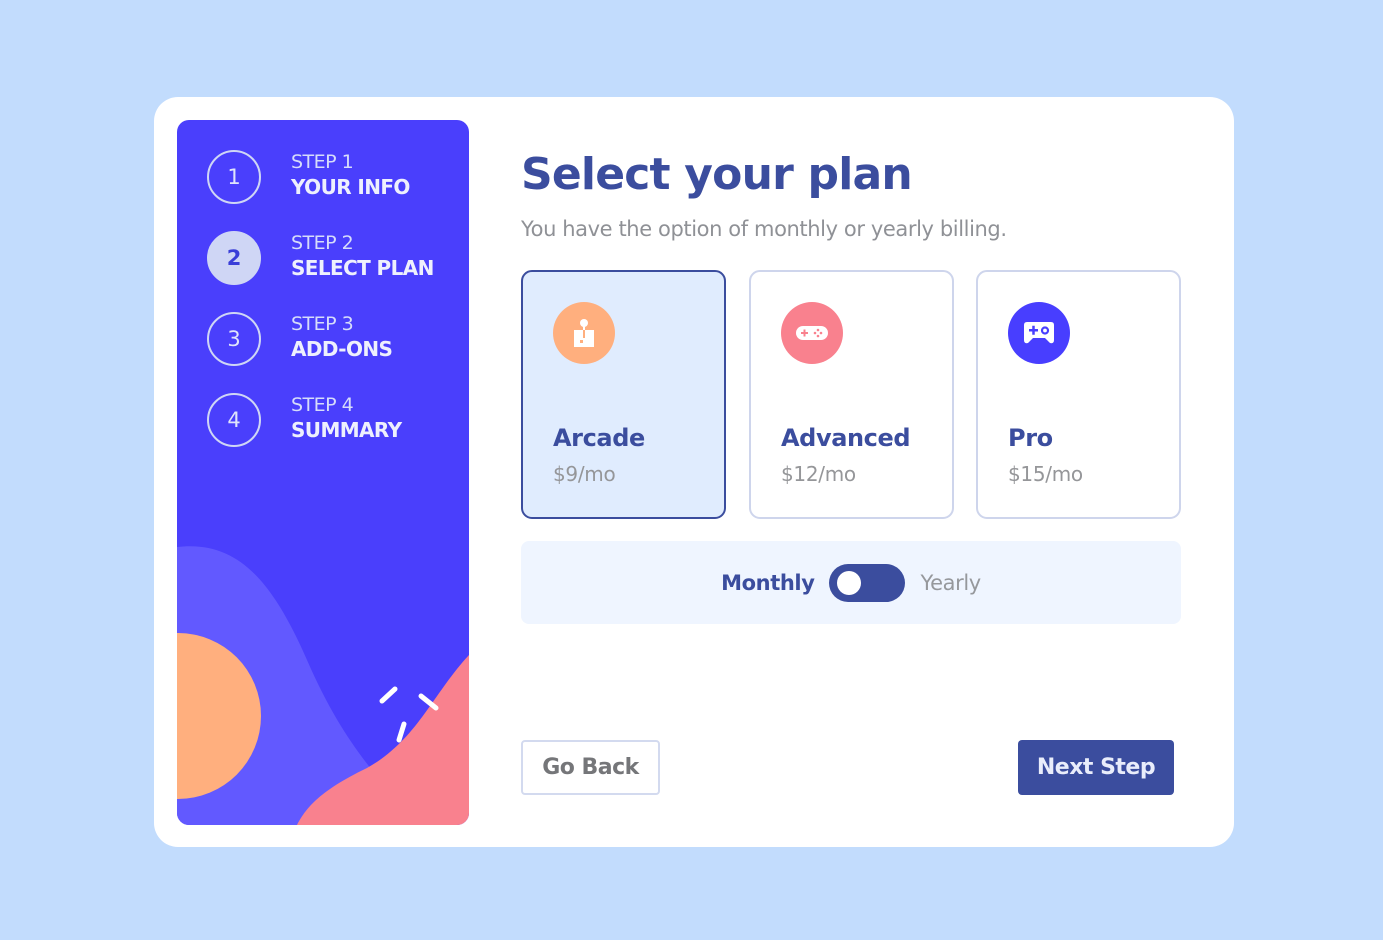 The height and width of the screenshot is (940, 1383). What do you see at coordinates (848, 582) in the screenshot?
I see `toggle-knob` at bounding box center [848, 582].